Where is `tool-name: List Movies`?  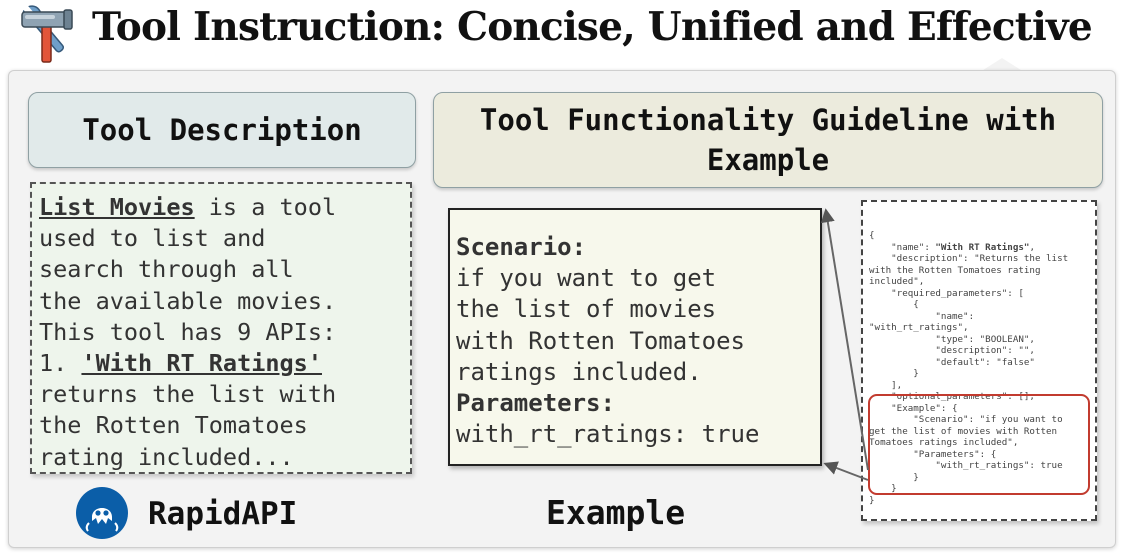 tool-name: List Movies is located at coordinates (117, 207).